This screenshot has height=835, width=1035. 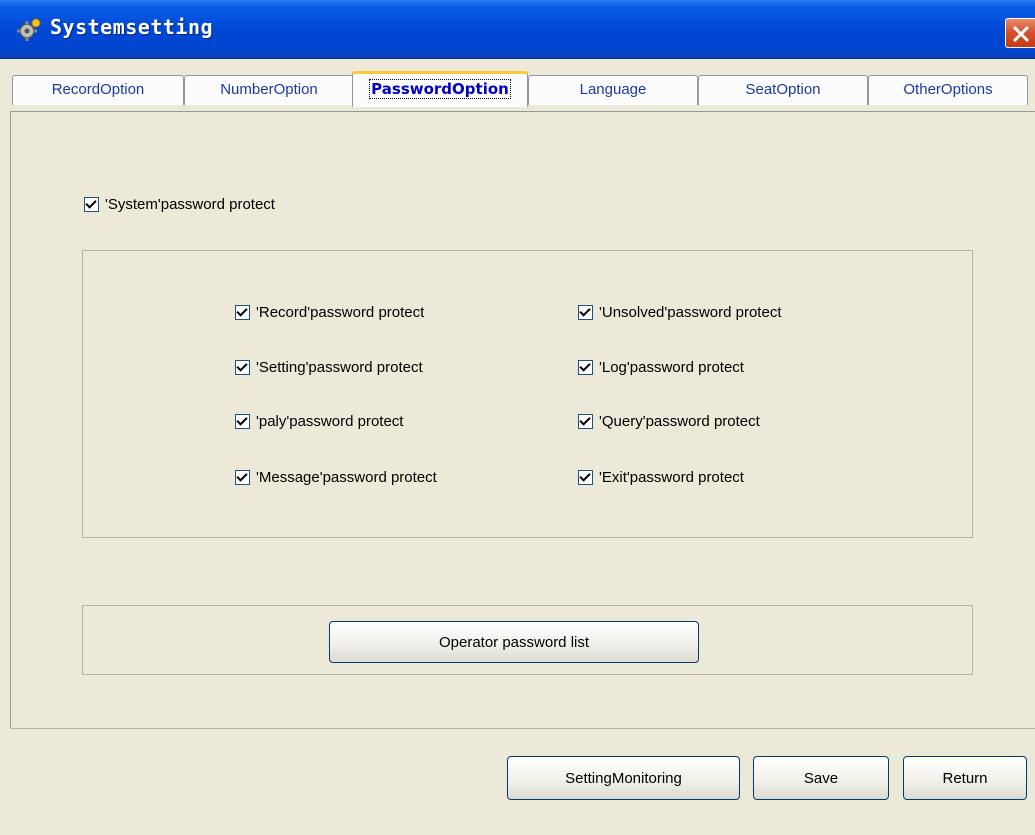 I want to click on tab-other-options: OtherOptions, so click(x=948, y=90).